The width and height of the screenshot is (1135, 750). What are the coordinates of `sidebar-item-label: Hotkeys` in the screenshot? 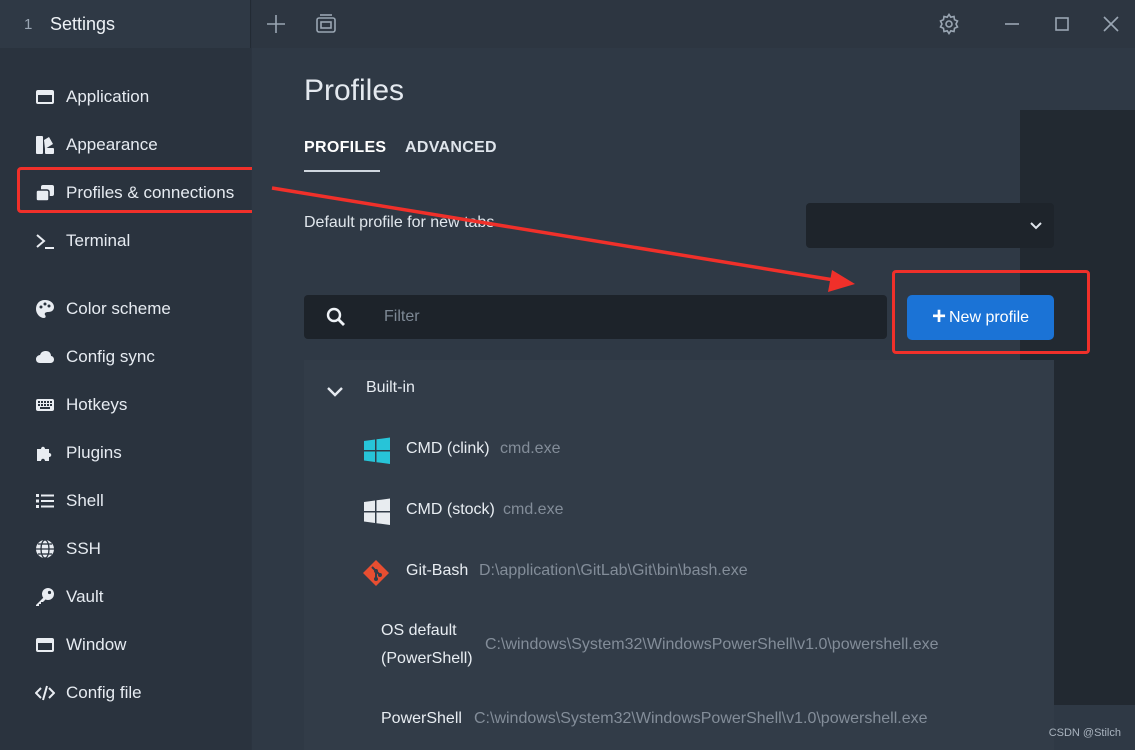 It's located at (97, 404).